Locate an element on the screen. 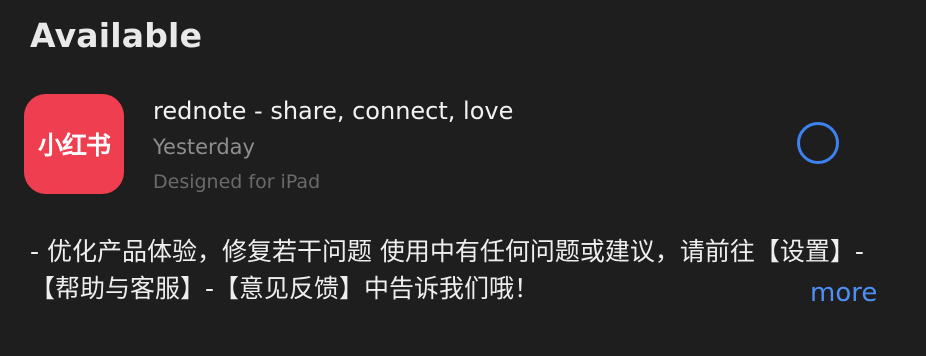  app-name: rednote - share, connect, love is located at coordinates (333, 111).